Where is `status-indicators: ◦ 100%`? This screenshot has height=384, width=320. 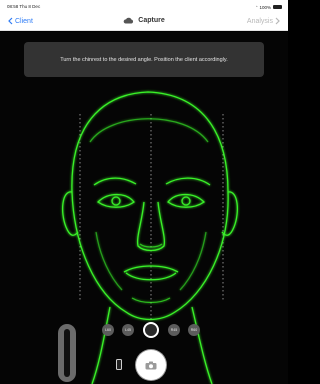
status-indicators: ◦ 100% is located at coordinates (269, 7).